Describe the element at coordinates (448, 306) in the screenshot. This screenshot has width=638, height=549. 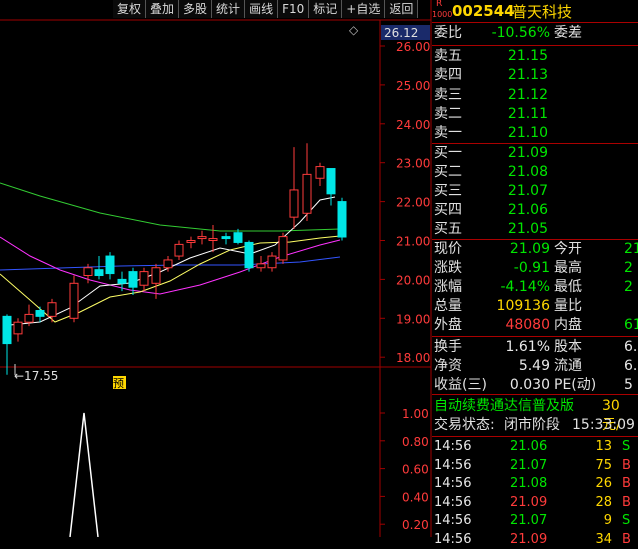
I see `quote-label: 总量` at that location.